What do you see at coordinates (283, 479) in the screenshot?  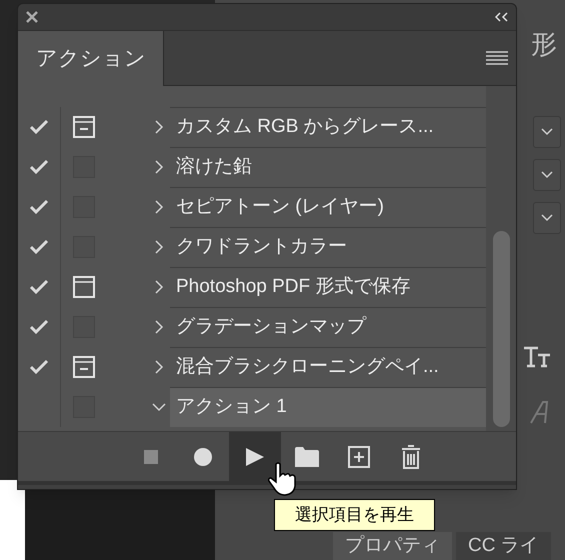 I see `hand-cursor-icon` at bounding box center [283, 479].